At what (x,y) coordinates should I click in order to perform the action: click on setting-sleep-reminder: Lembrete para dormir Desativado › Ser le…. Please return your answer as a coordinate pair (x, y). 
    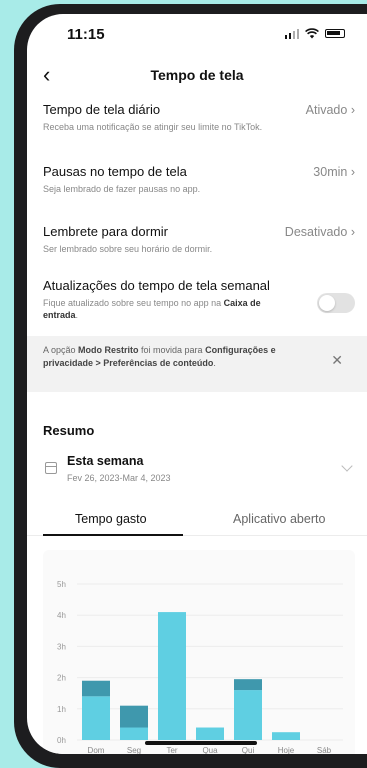
    Looking at the image, I should click on (199, 239).